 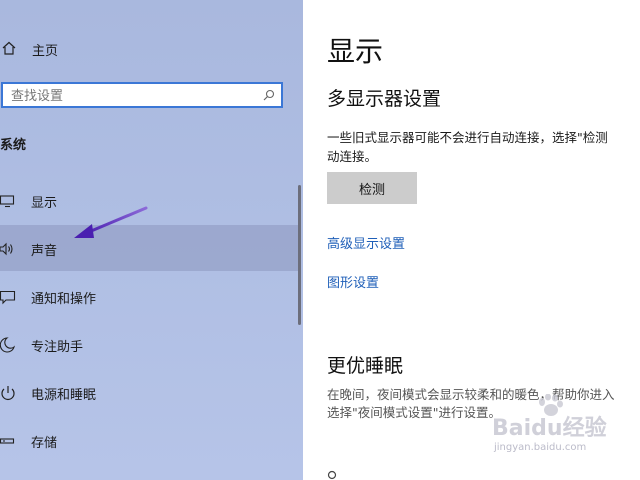 I want to click on sidebar-item-label: 电源和睡眠, so click(x=64, y=395).